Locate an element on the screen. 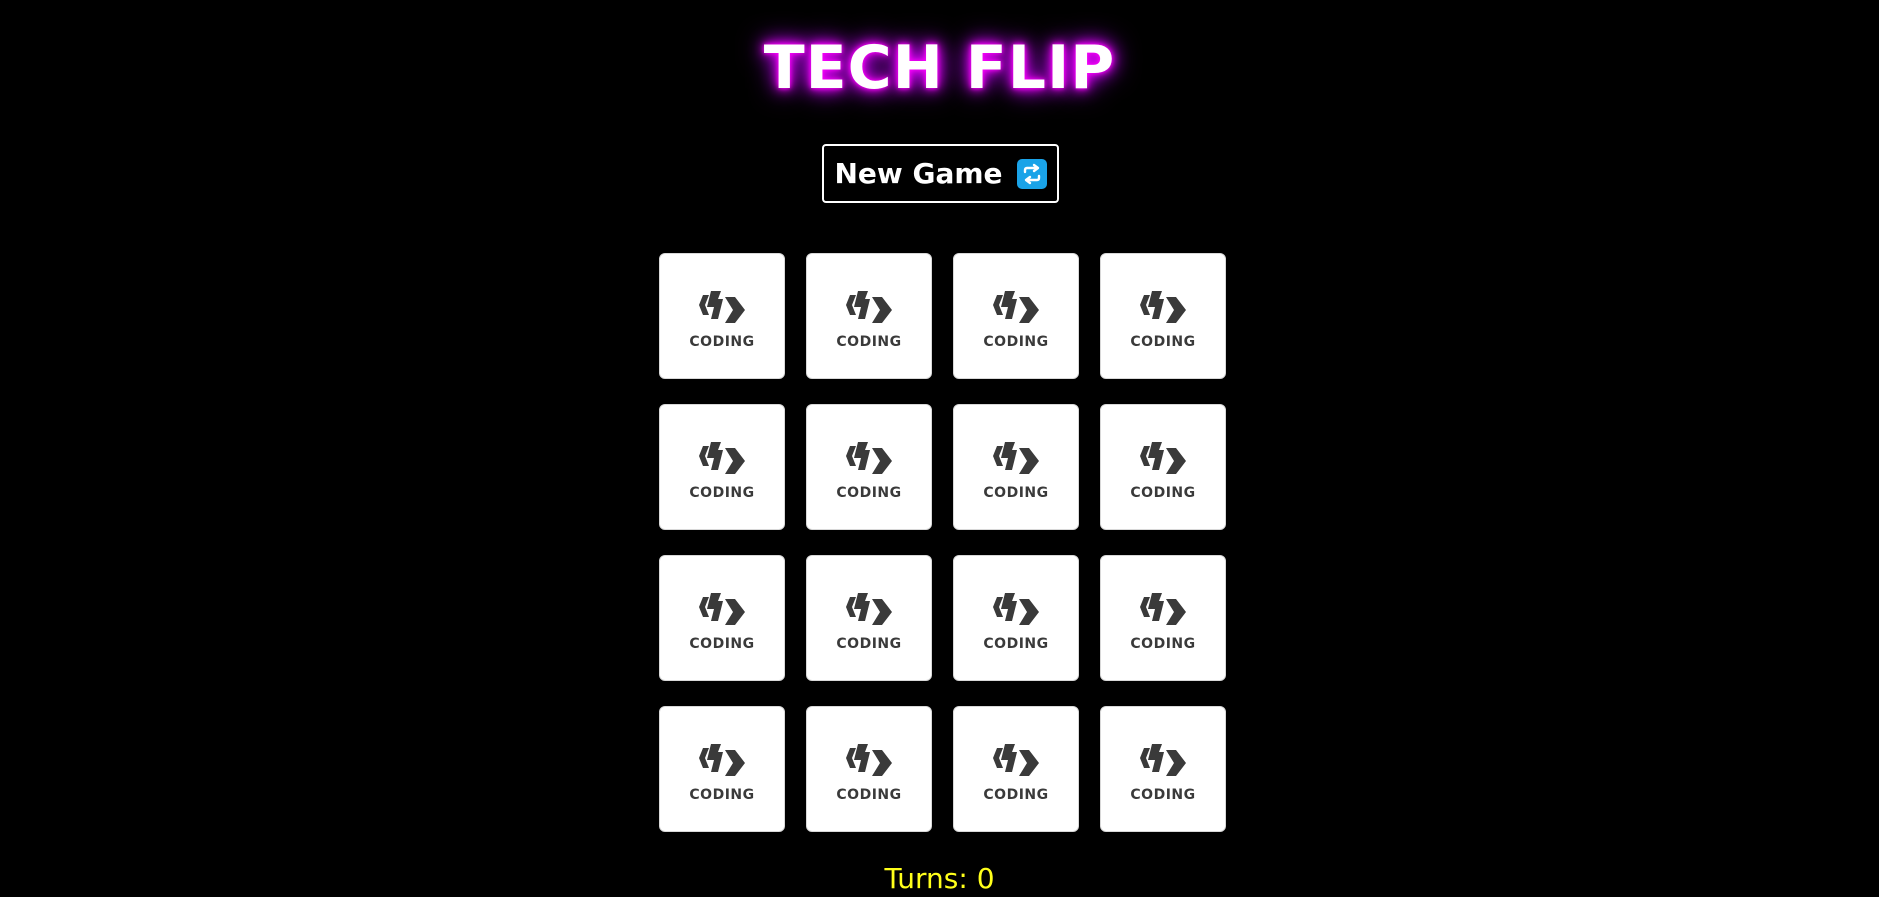  turns-counter: Turns: 0 is located at coordinates (939, 878).